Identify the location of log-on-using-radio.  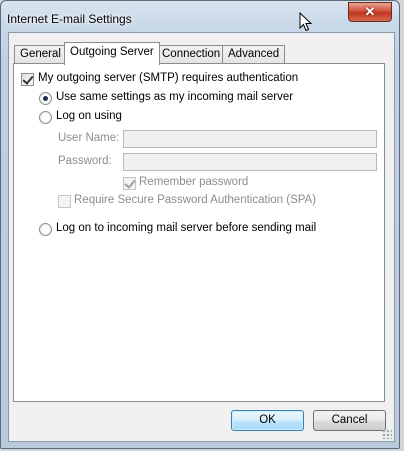
(45, 117).